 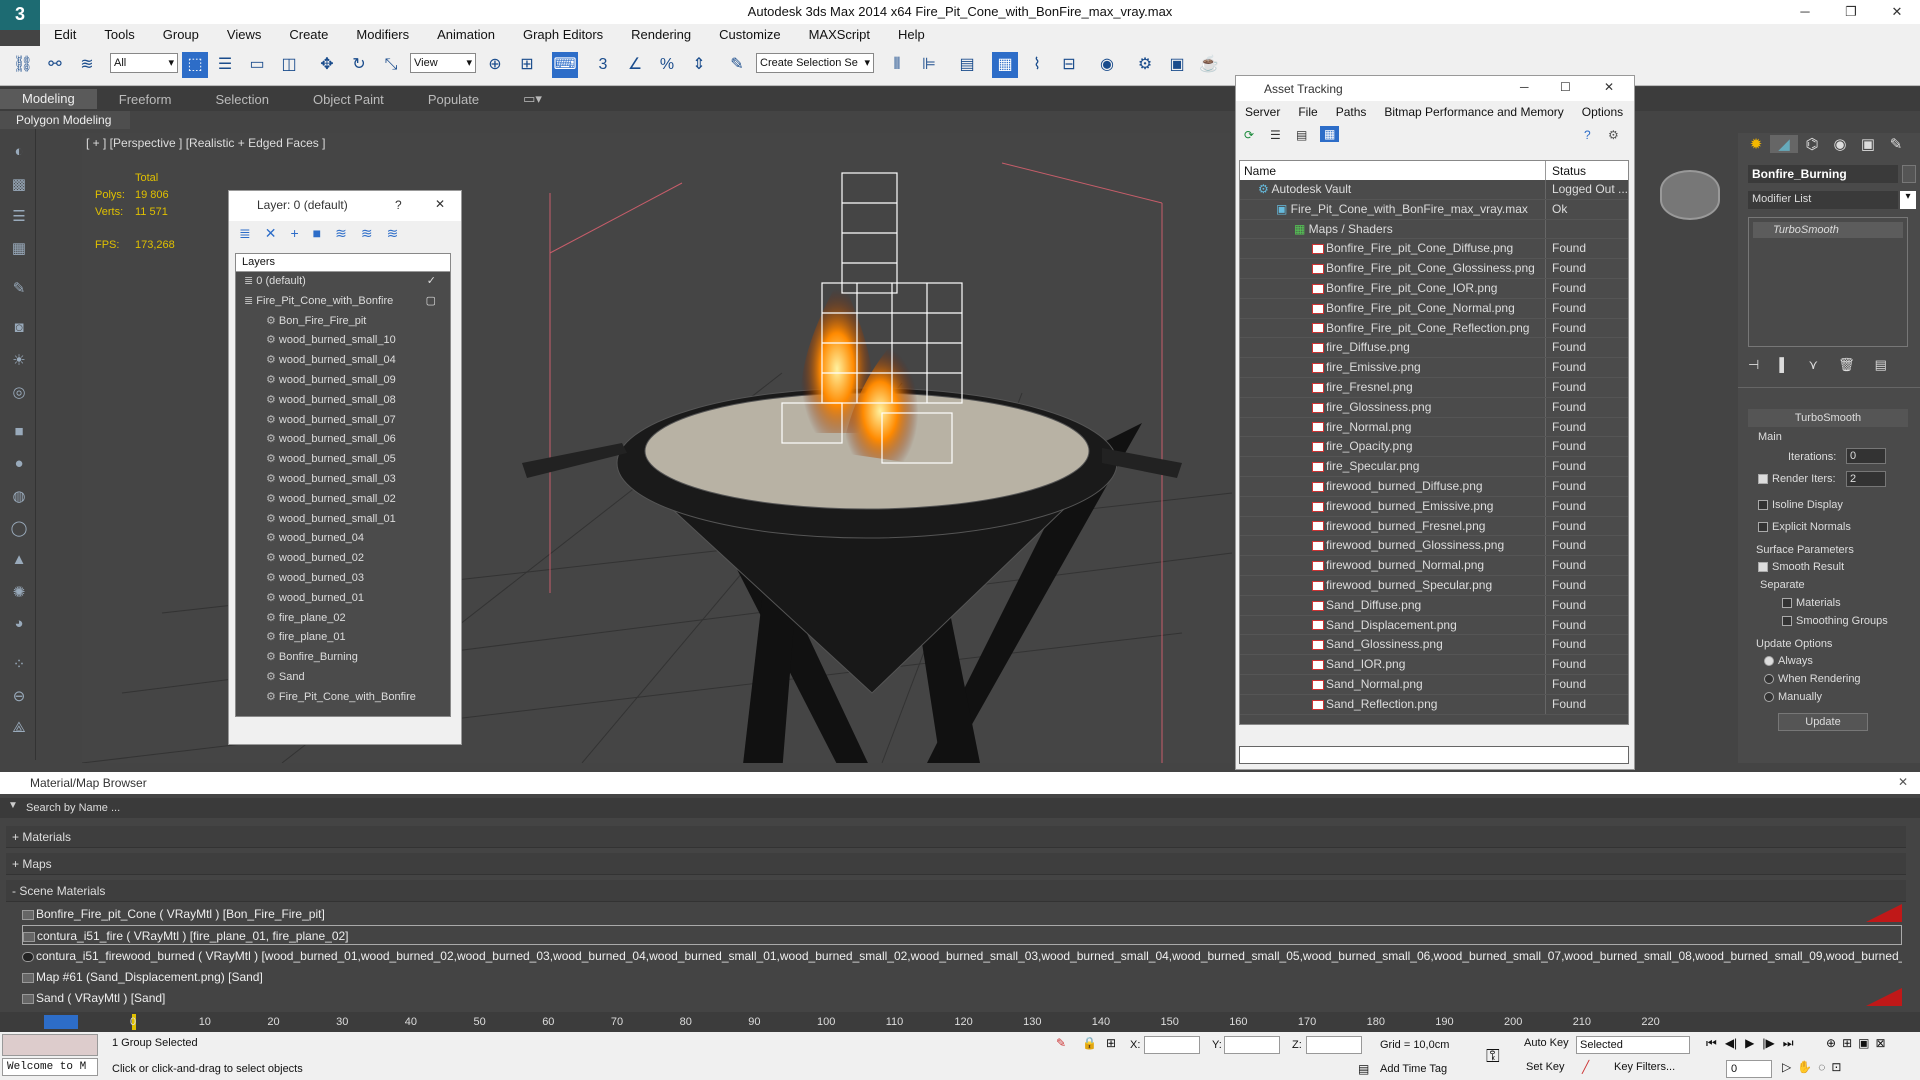 What do you see at coordinates (1769, 661) in the screenshot?
I see `always-radio` at bounding box center [1769, 661].